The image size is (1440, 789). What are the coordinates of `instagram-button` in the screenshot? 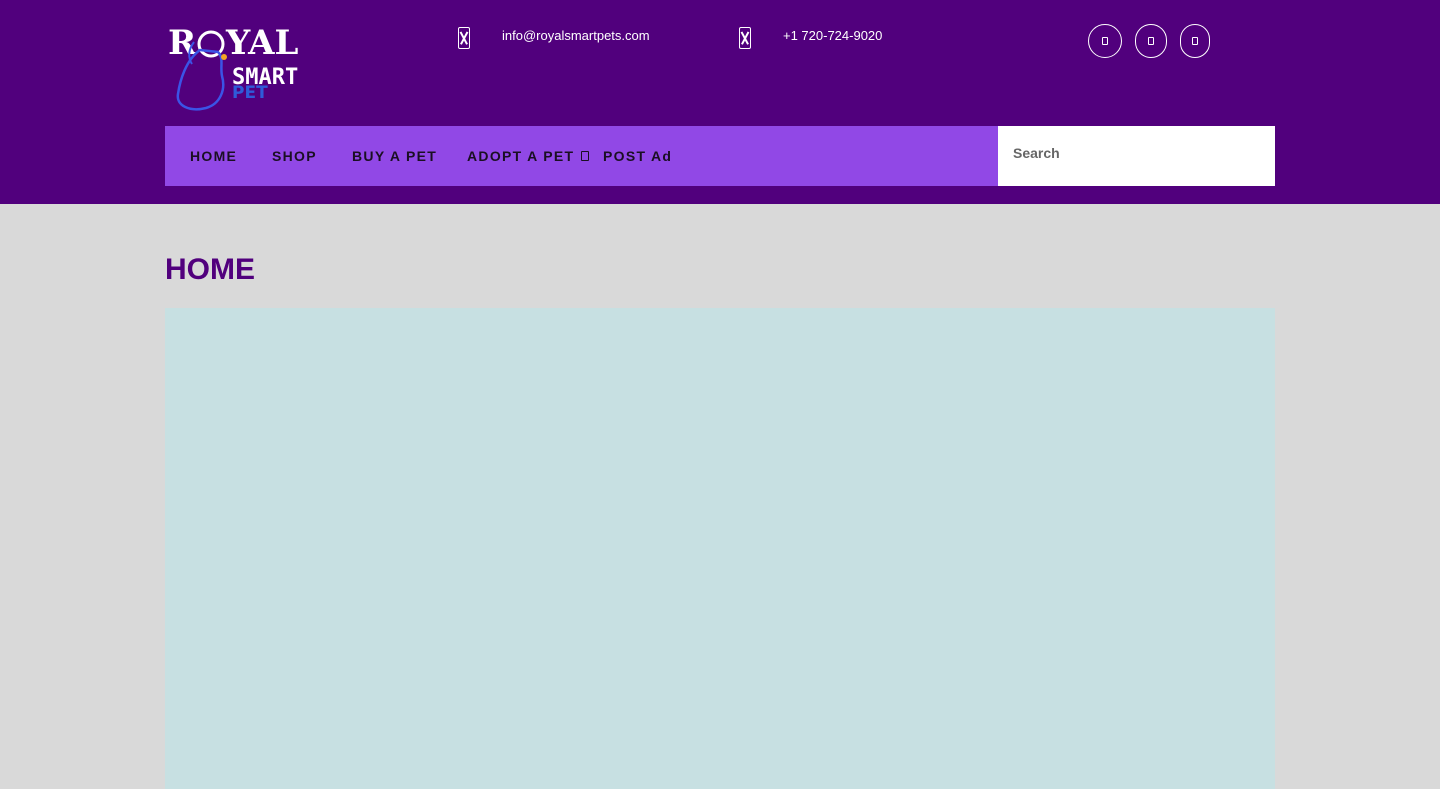 It's located at (1195, 41).